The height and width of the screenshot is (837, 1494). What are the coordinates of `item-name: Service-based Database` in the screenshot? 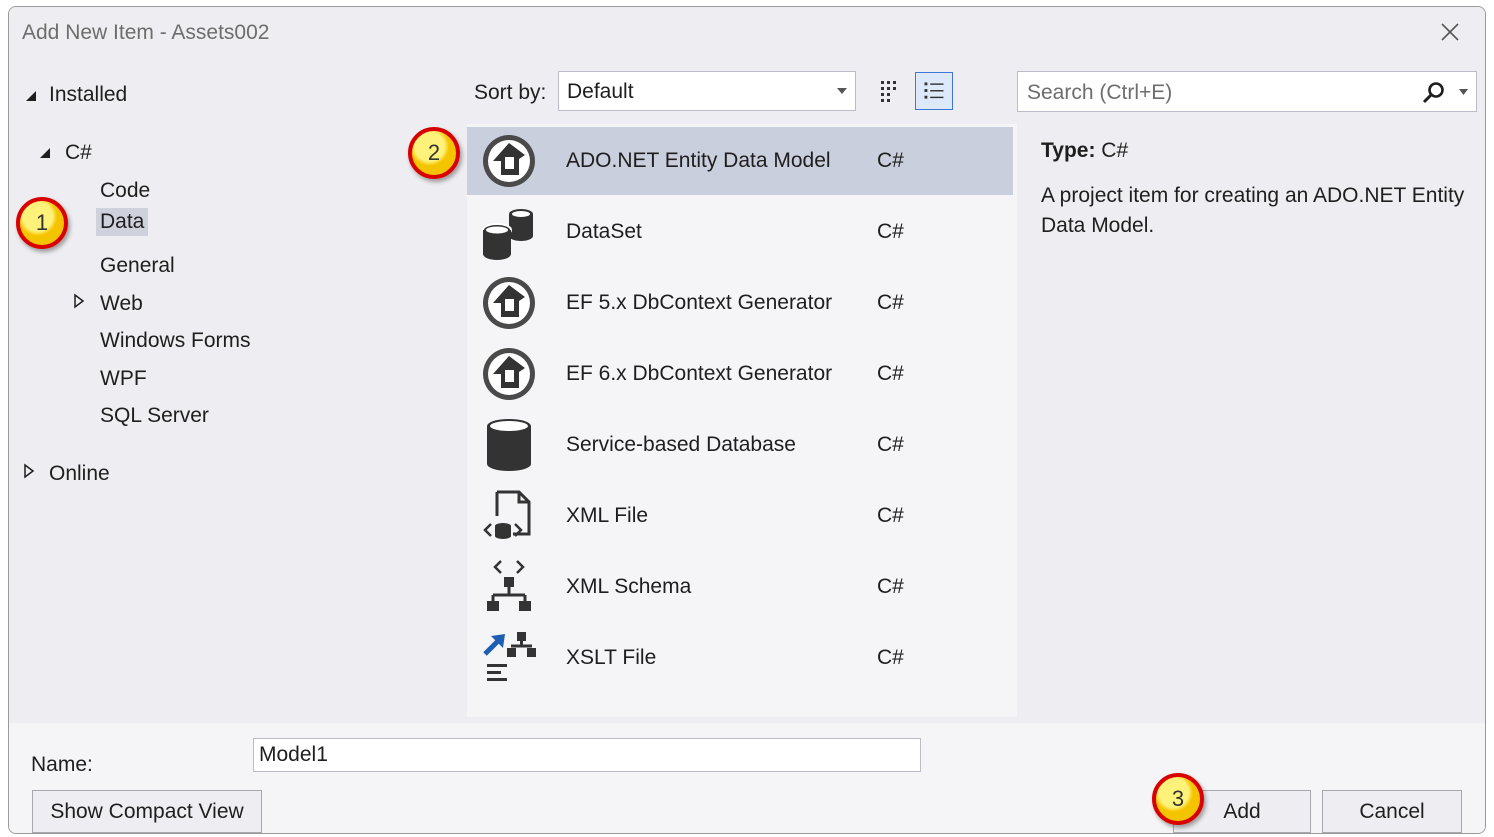 It's located at (681, 444).